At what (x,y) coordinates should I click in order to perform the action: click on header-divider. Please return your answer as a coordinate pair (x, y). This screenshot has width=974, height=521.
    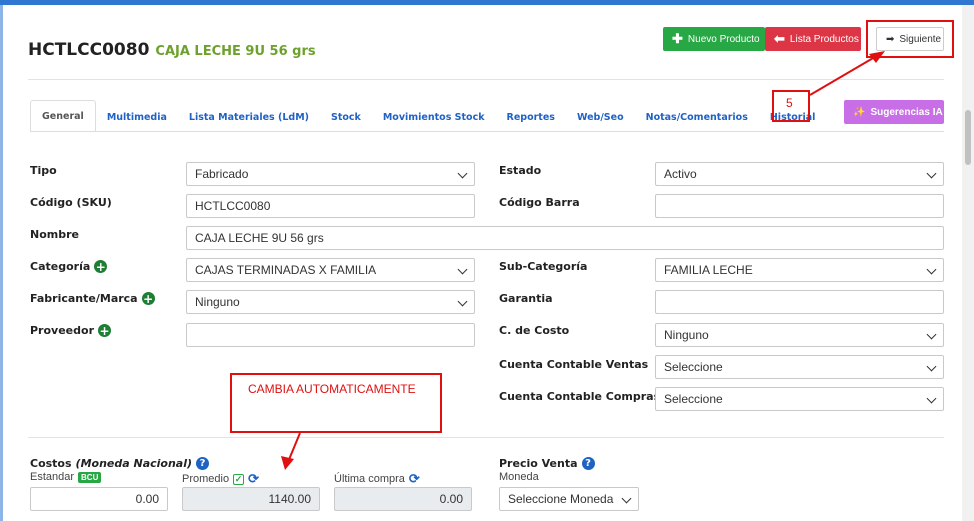
    Looking at the image, I should click on (486, 79).